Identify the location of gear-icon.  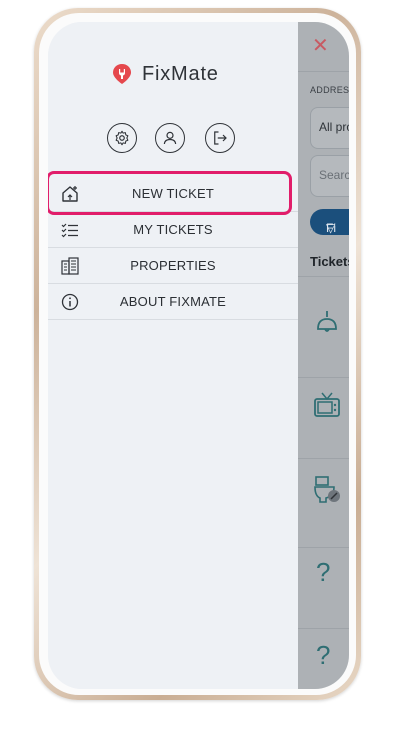
(122, 138).